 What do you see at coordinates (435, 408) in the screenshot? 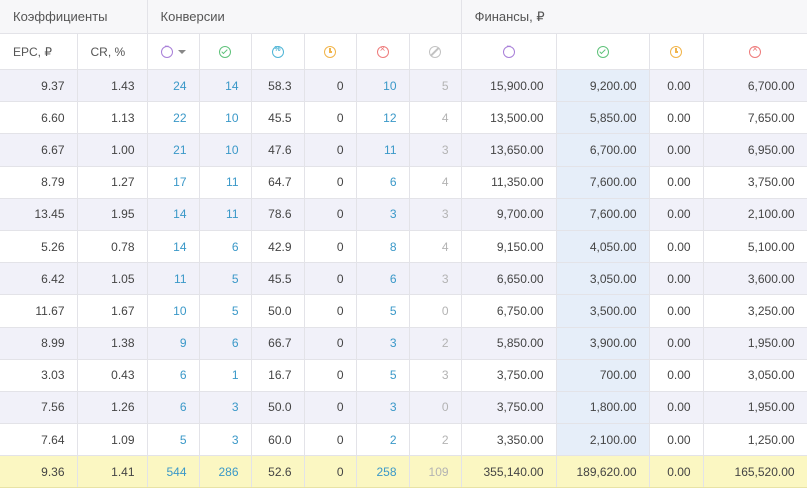
I see `conv-trash-cell: 0` at bounding box center [435, 408].